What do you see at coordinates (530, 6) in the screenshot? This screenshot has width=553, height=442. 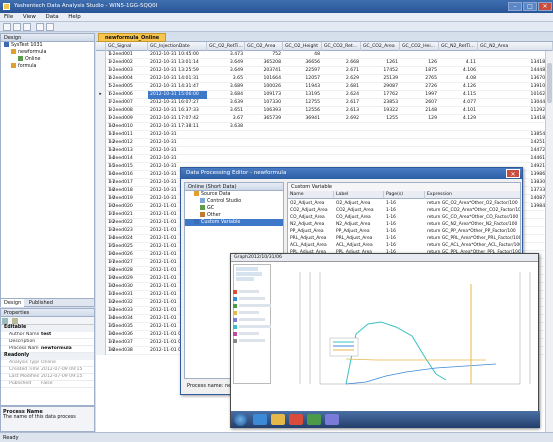 I see `maximize-button: □` at bounding box center [530, 6].